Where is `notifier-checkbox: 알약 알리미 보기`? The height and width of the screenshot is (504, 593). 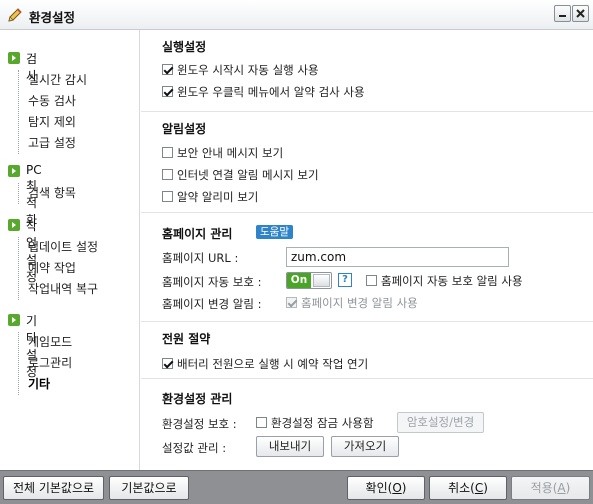
notifier-checkbox: 알약 알리미 보기 is located at coordinates (210, 198).